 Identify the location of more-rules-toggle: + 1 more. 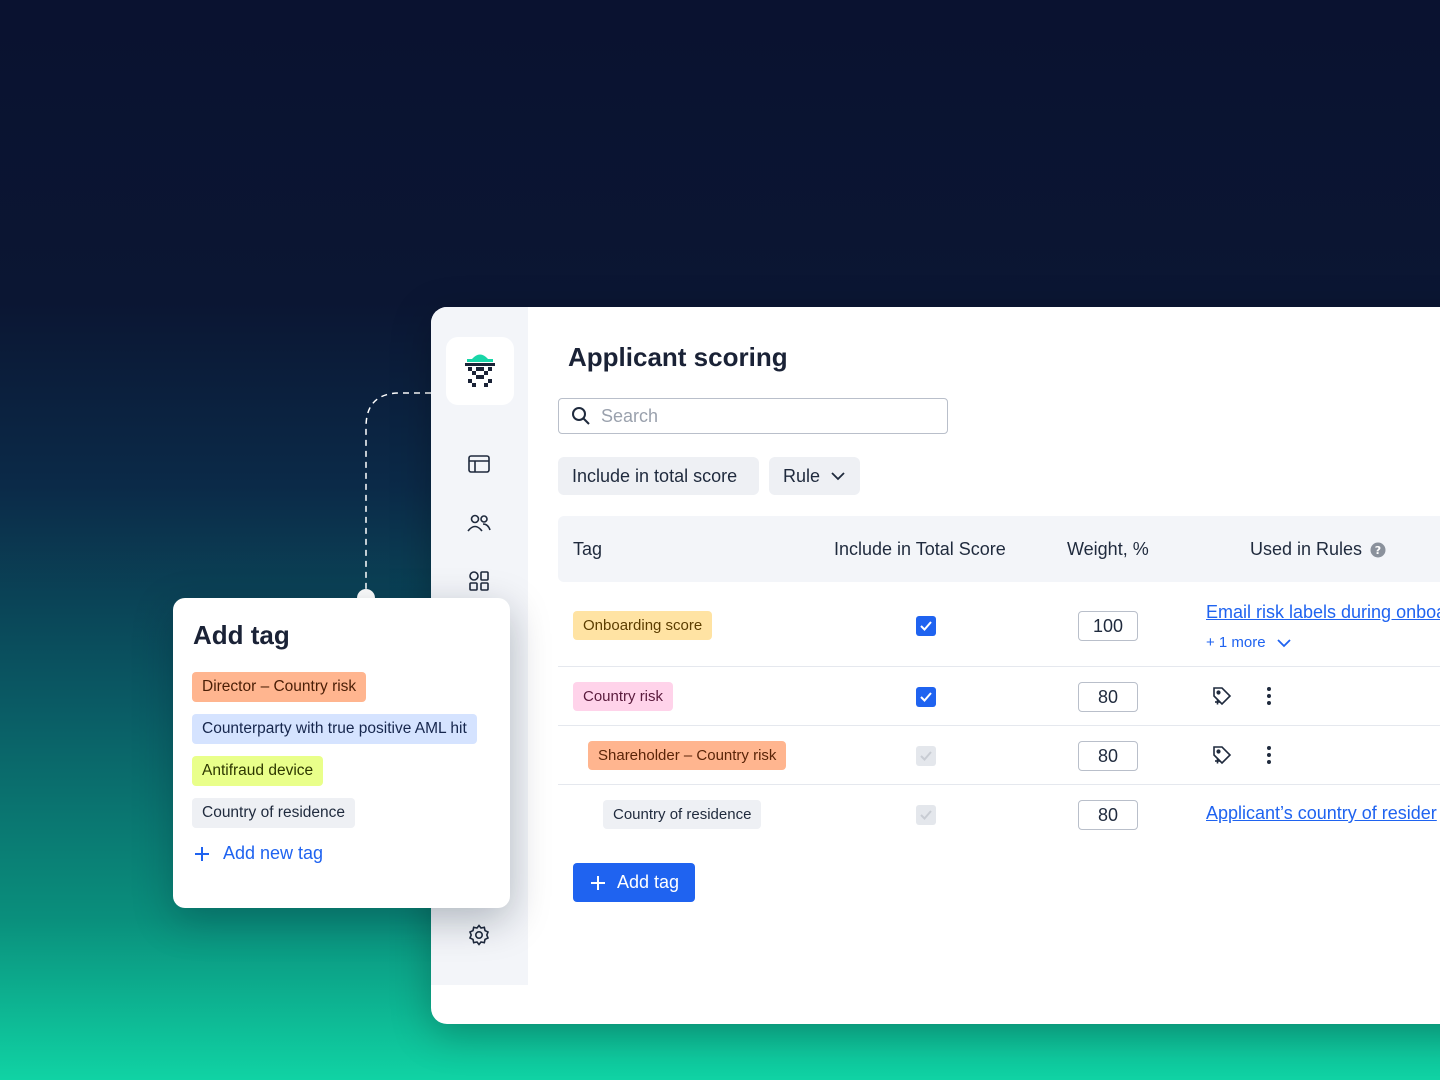
(1249, 642).